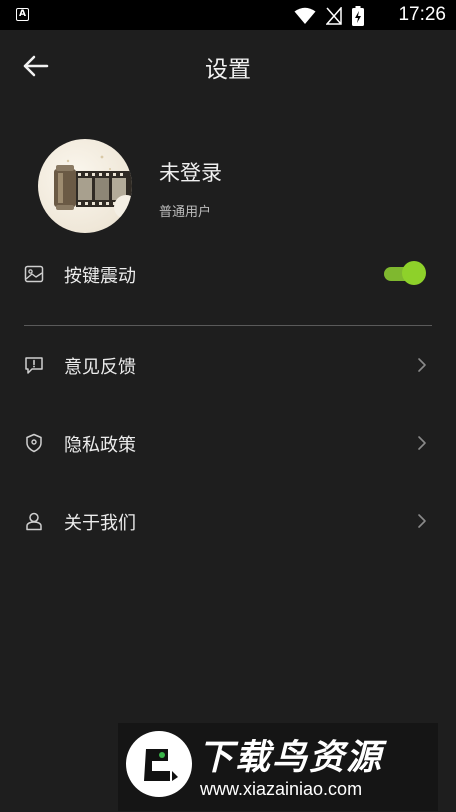 The width and height of the screenshot is (456, 812). Describe the element at coordinates (34, 274) in the screenshot. I see `image-icon` at that location.